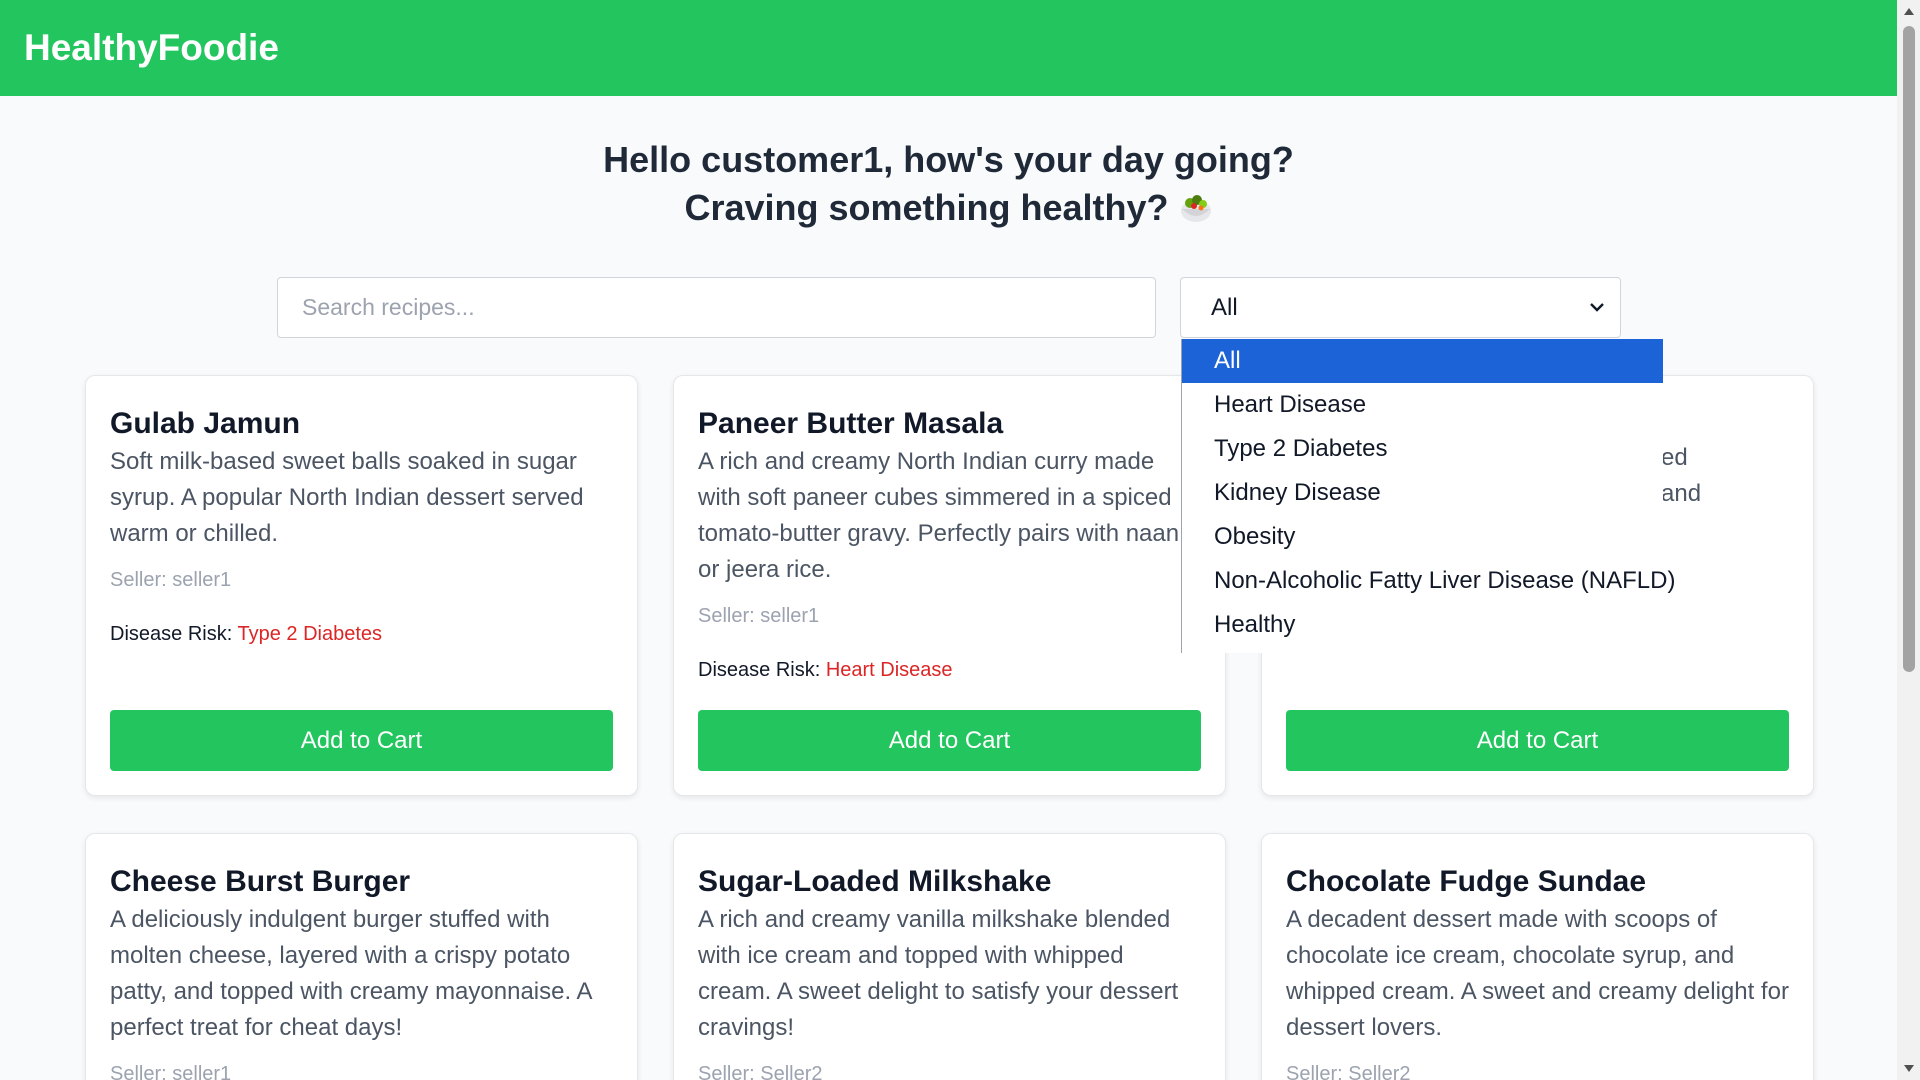 The image size is (1920, 1080). I want to click on scrollbar-thumb, so click(1909, 349).